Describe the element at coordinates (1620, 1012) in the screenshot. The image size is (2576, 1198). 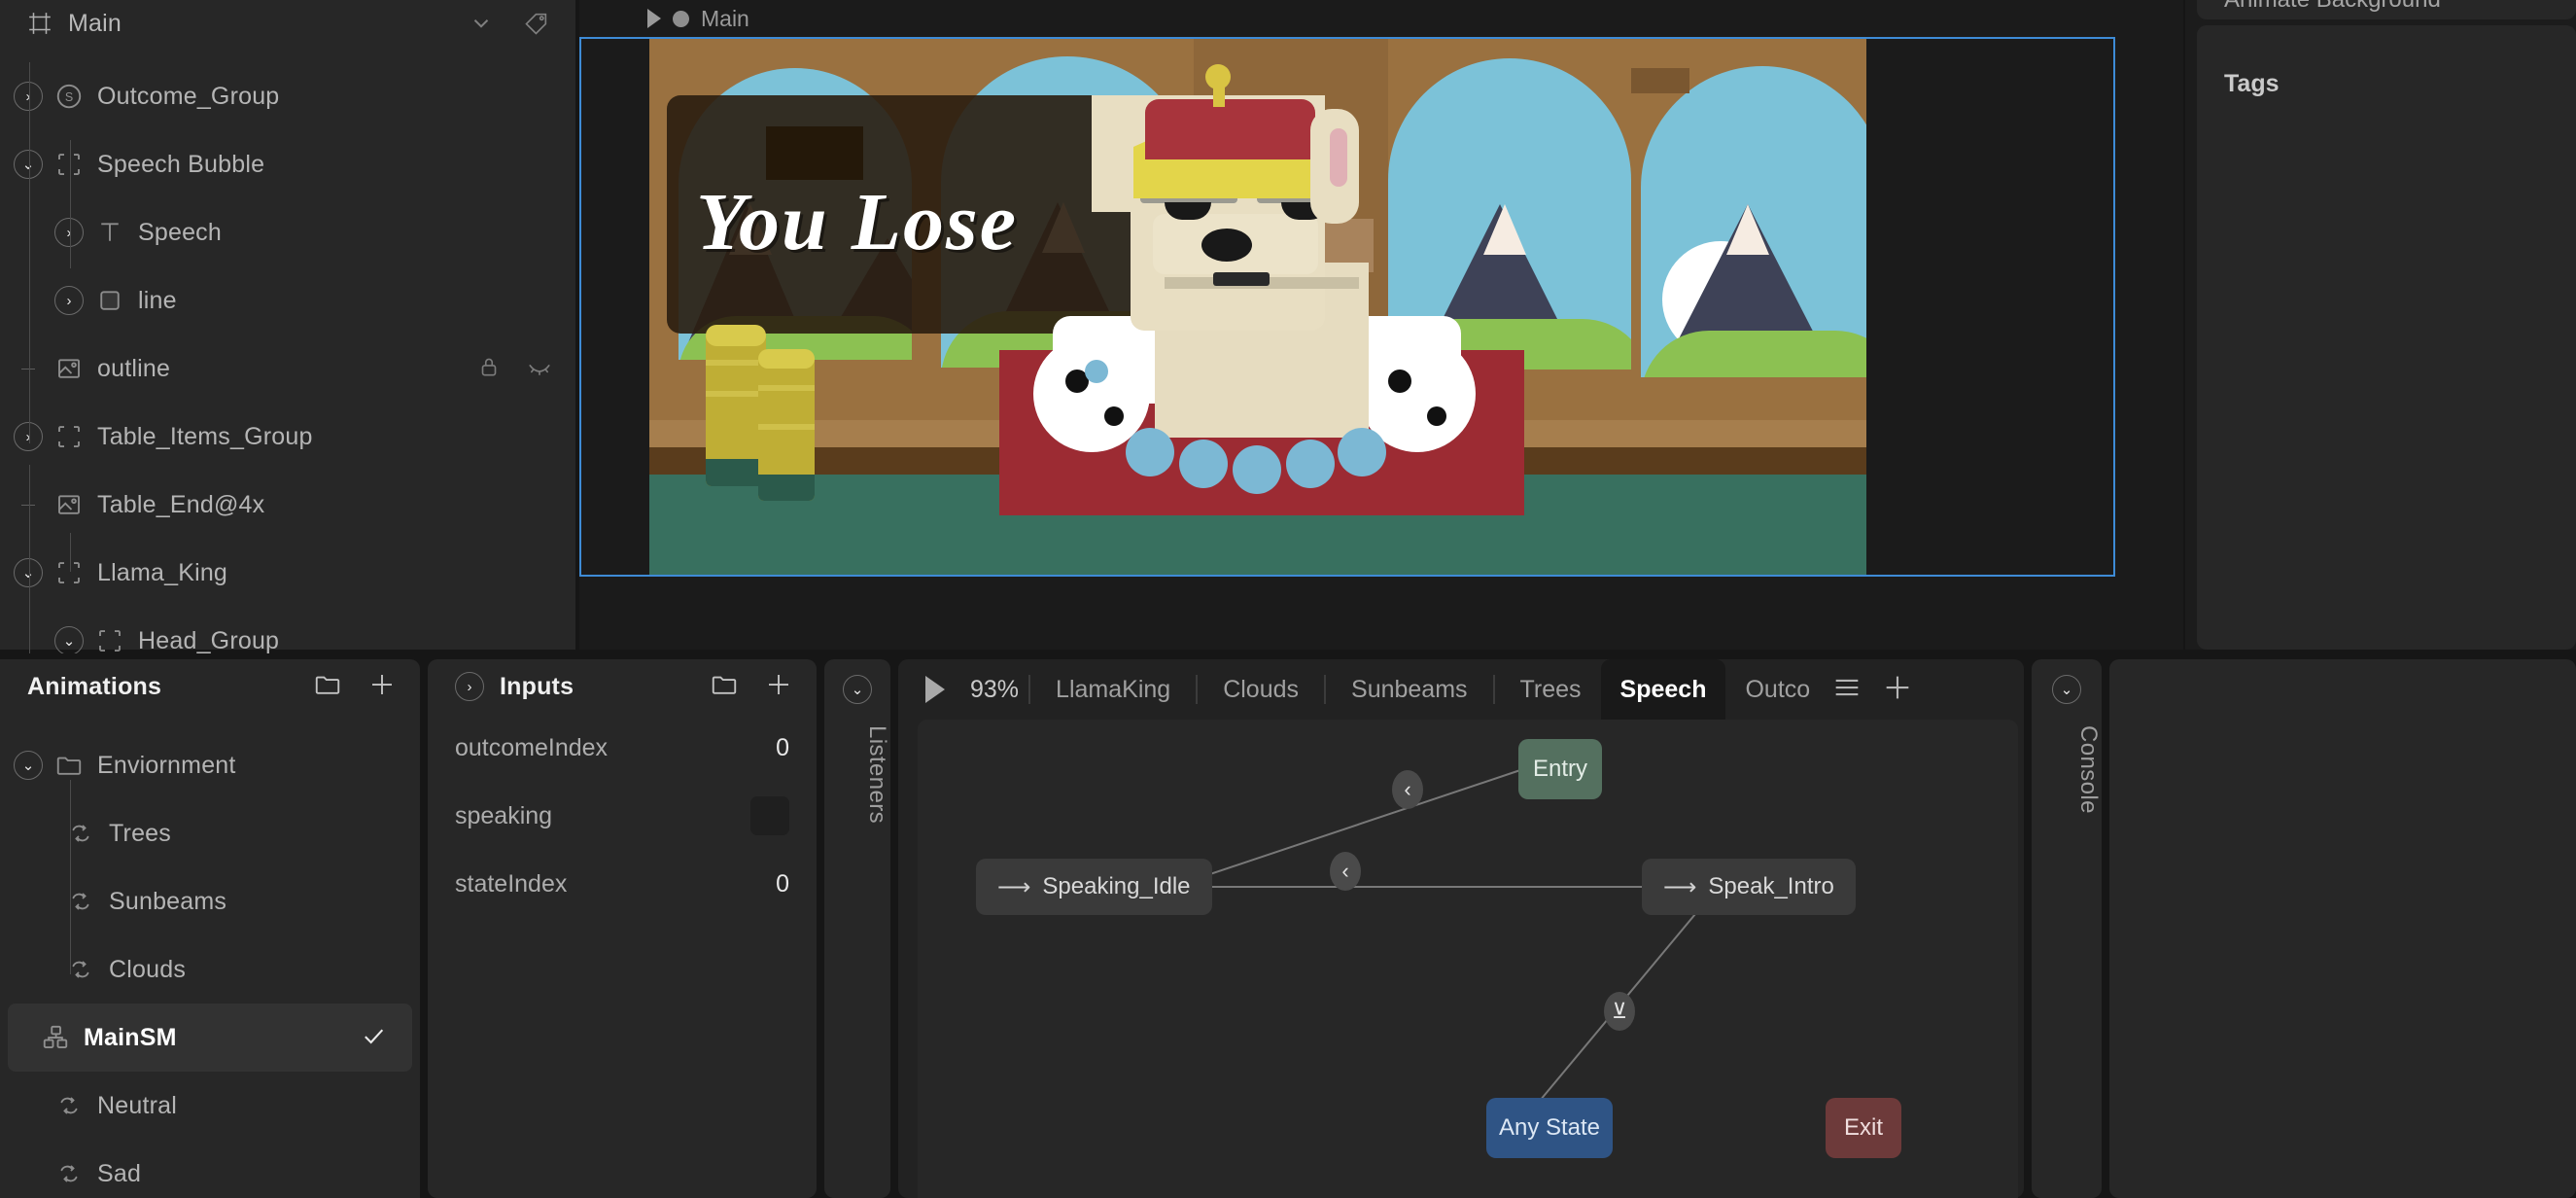
I see `transition-marker: ⊻` at that location.